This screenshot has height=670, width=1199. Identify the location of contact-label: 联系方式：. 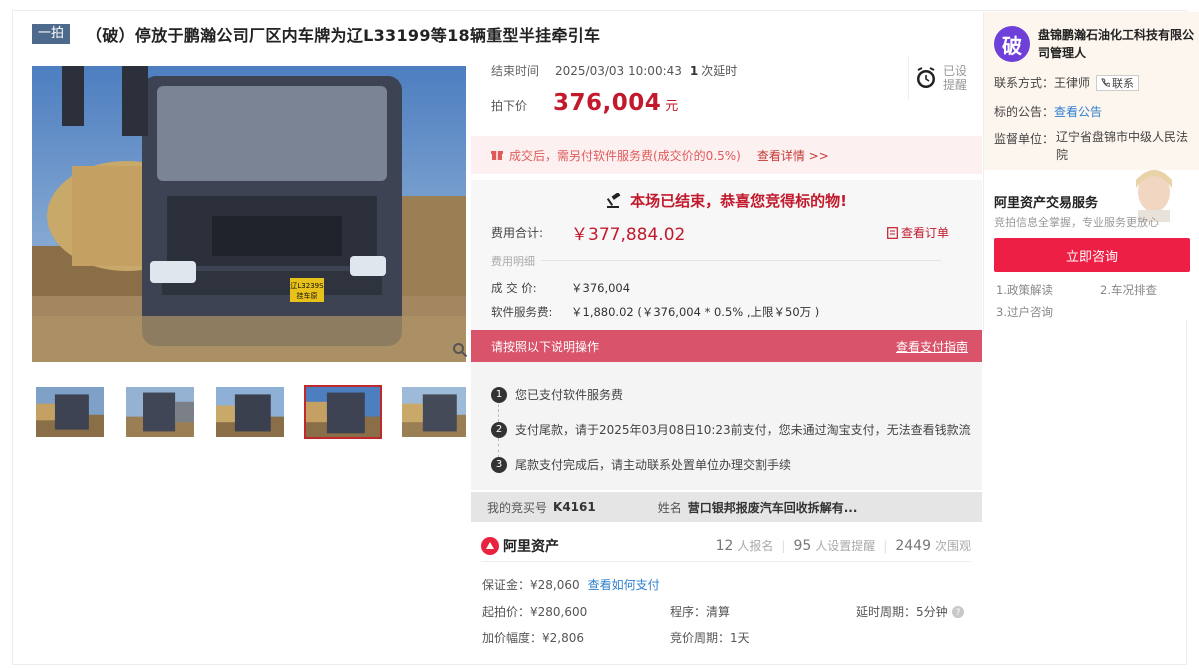
(1024, 83).